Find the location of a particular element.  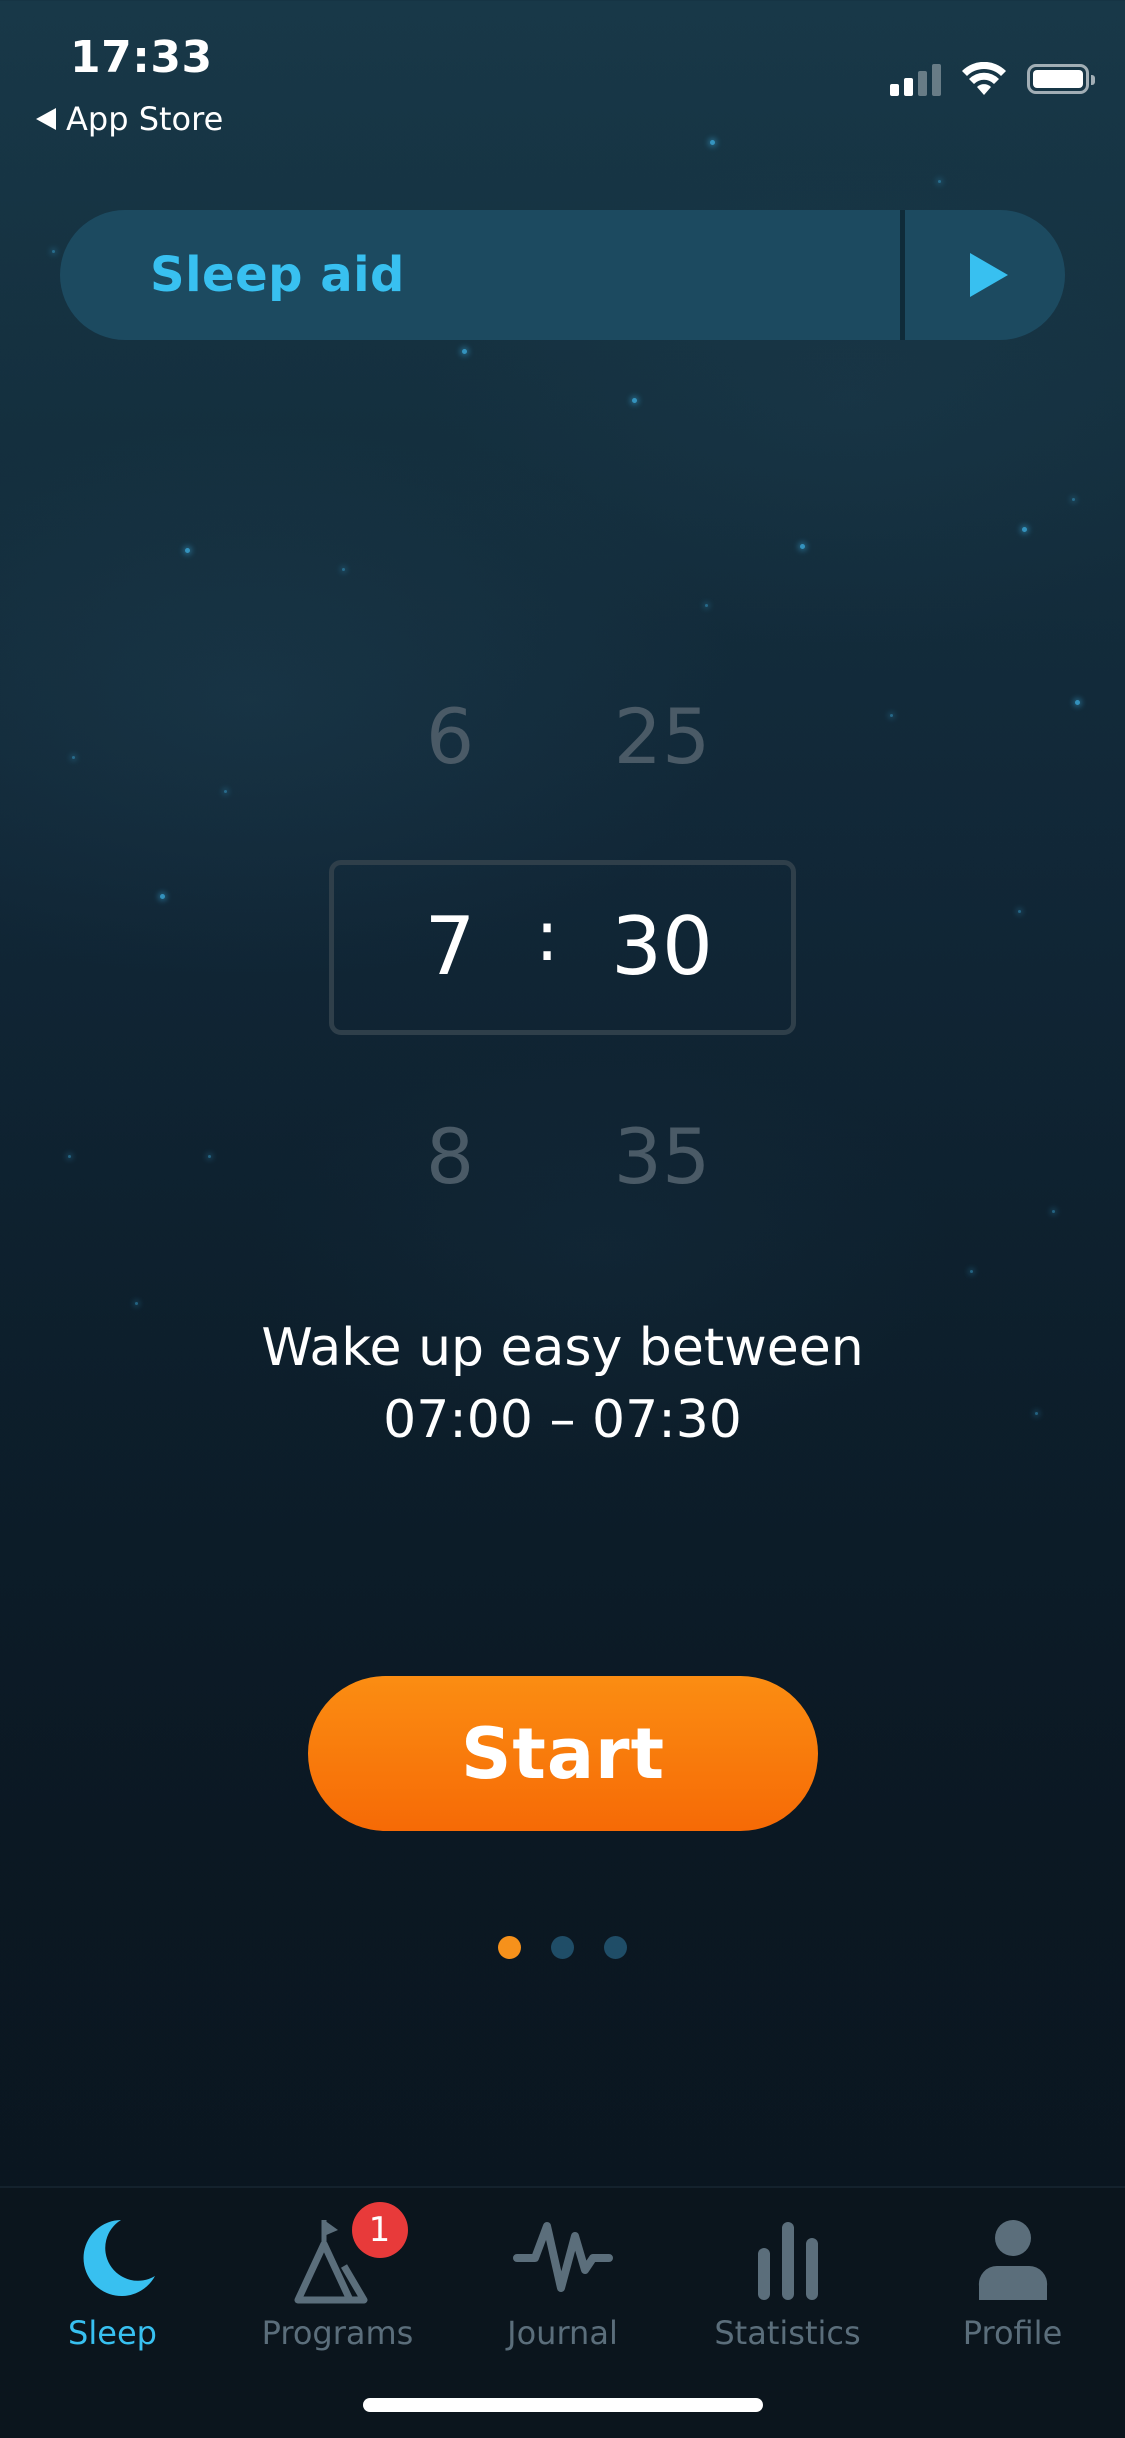

status-indicators is located at coordinates (992, 79).